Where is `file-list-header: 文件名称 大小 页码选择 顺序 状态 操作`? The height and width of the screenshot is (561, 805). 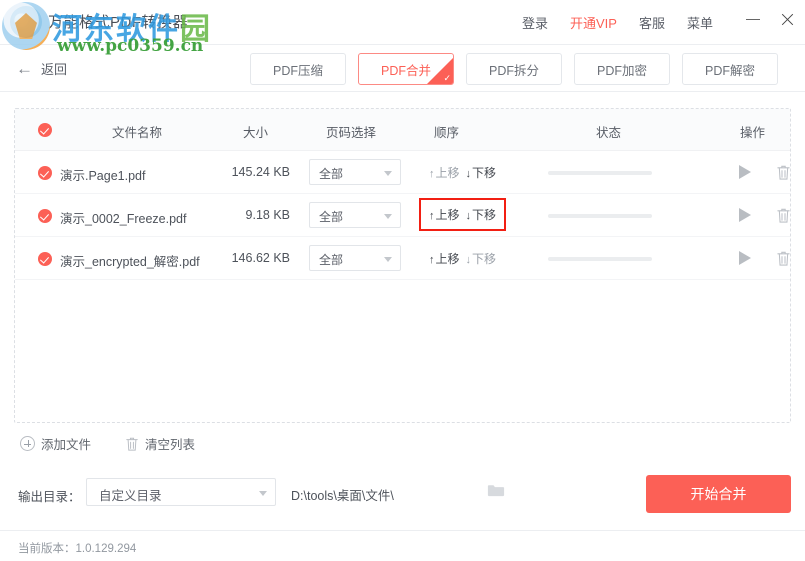
file-list-header: 文件名称 大小 页码选择 顺序 状态 操作 is located at coordinates (402, 130).